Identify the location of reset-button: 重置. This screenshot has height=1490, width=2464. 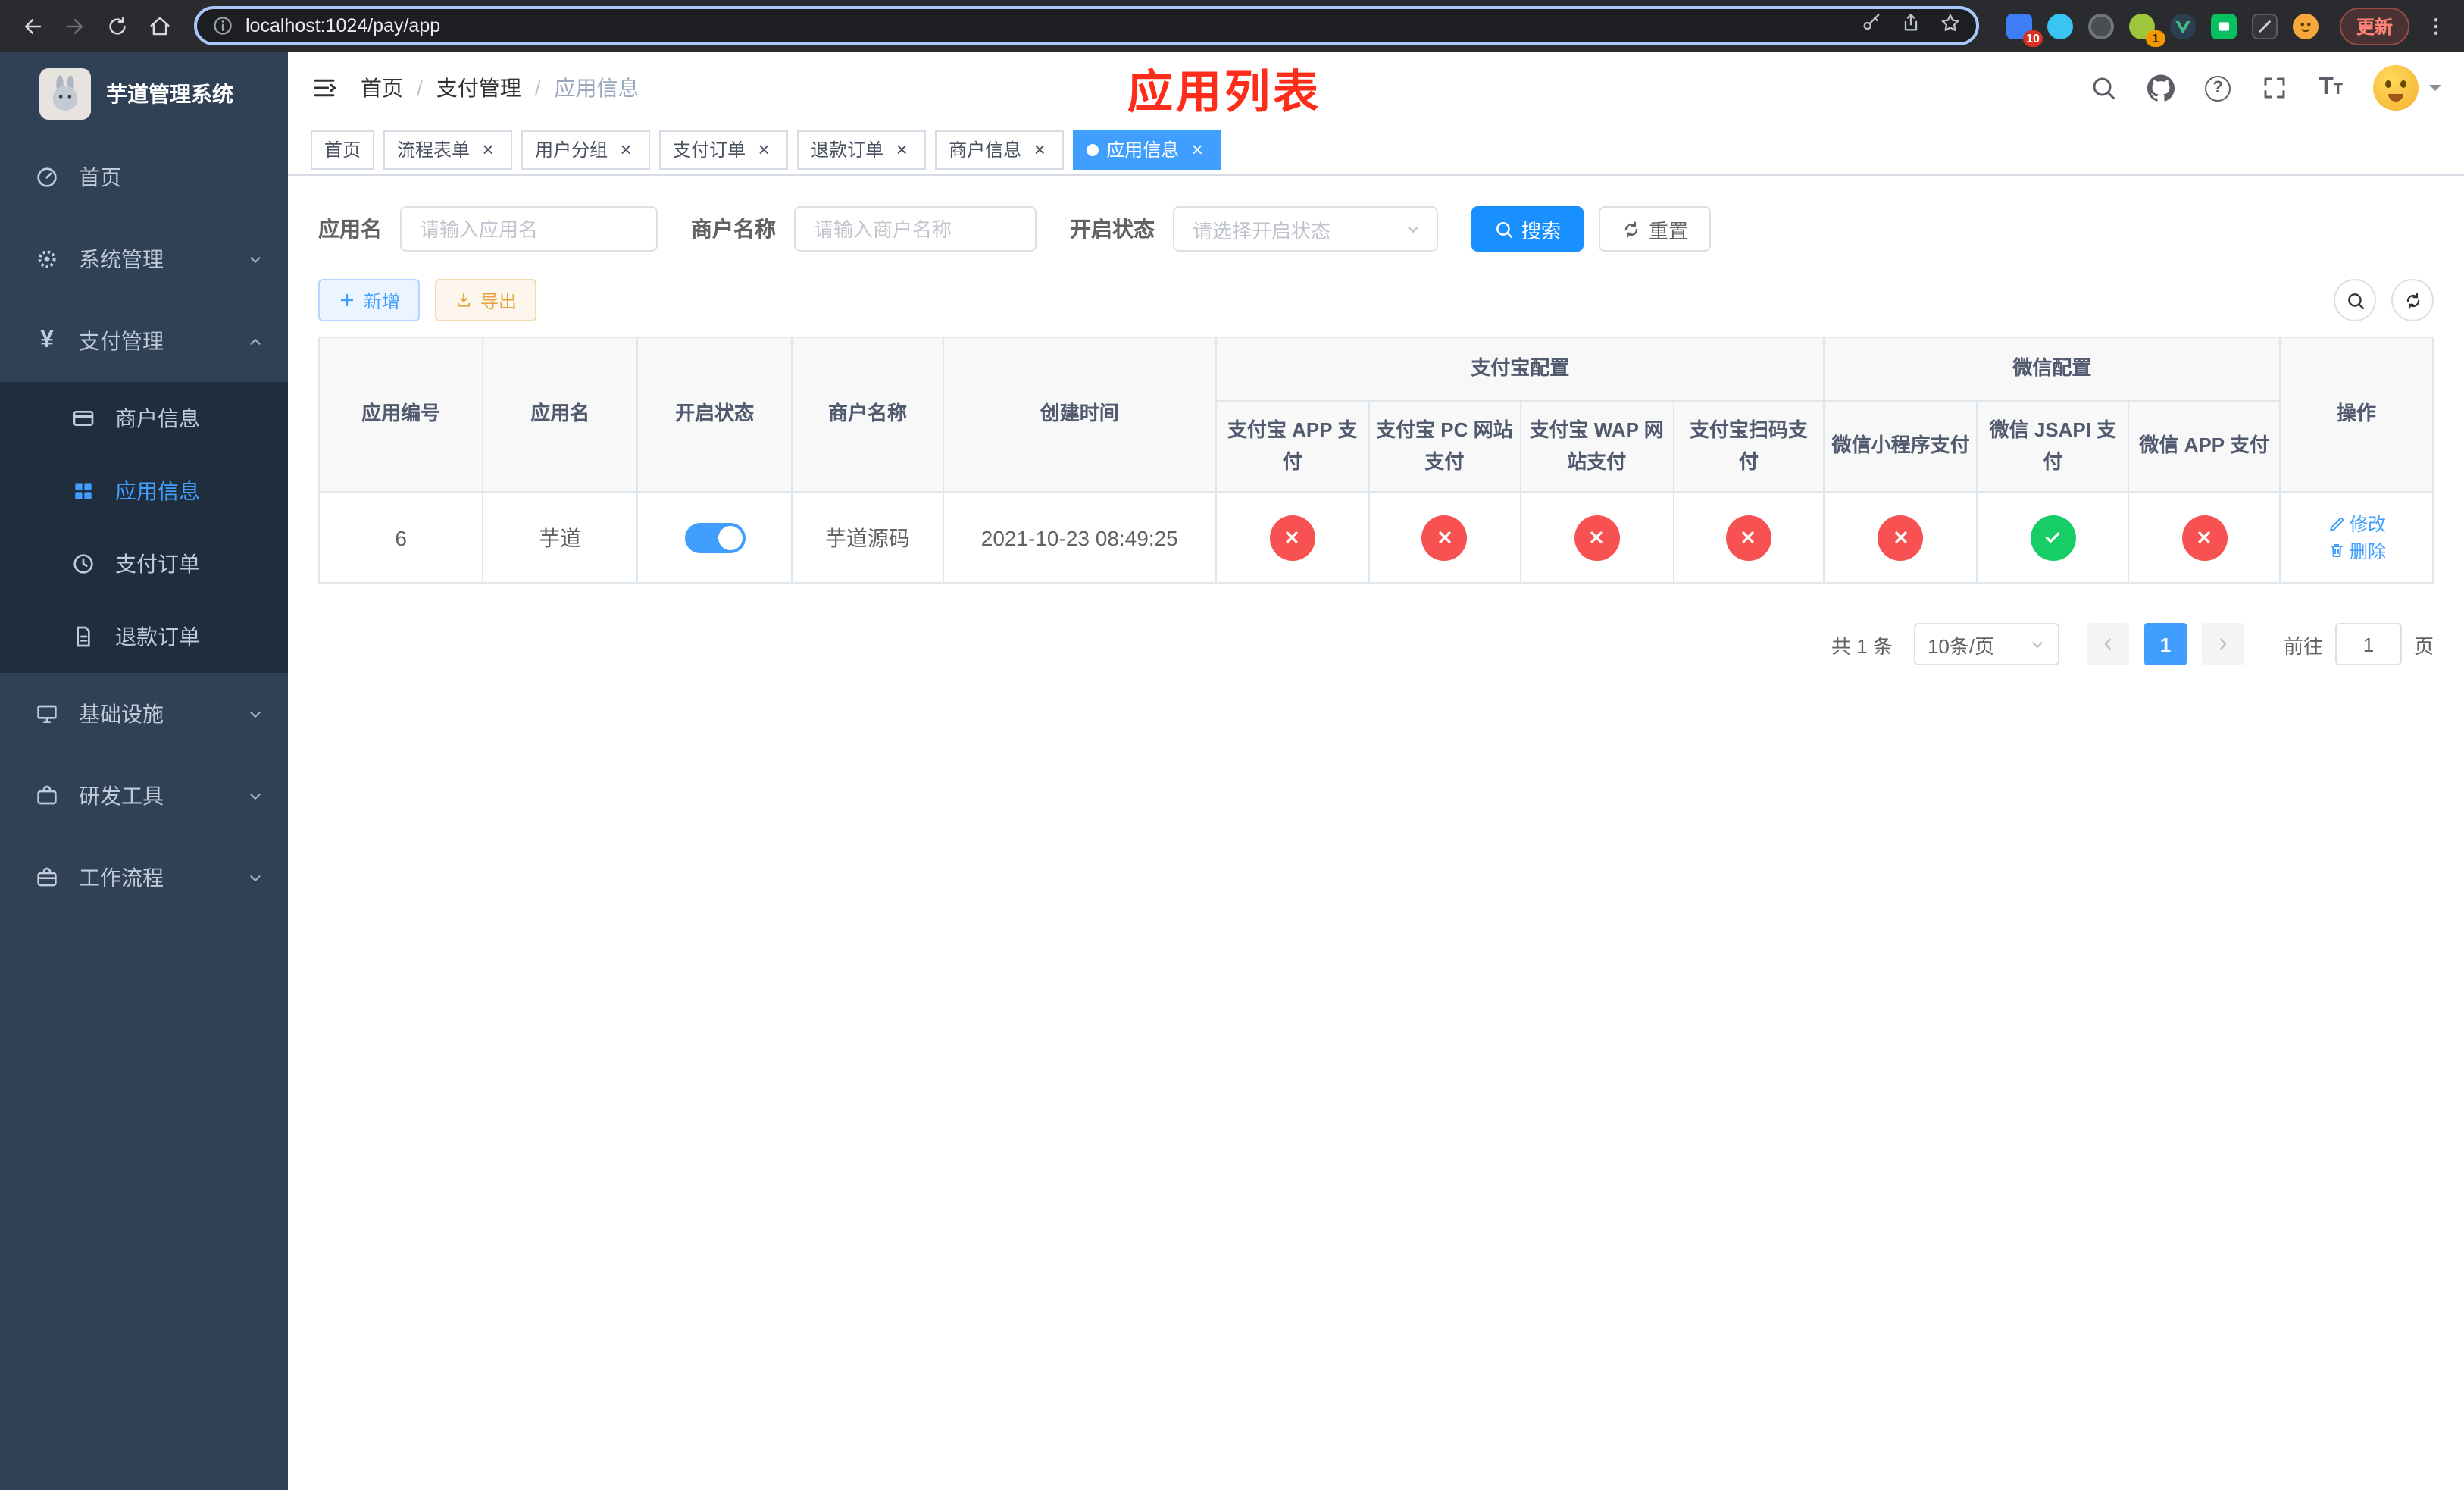
(1655, 229).